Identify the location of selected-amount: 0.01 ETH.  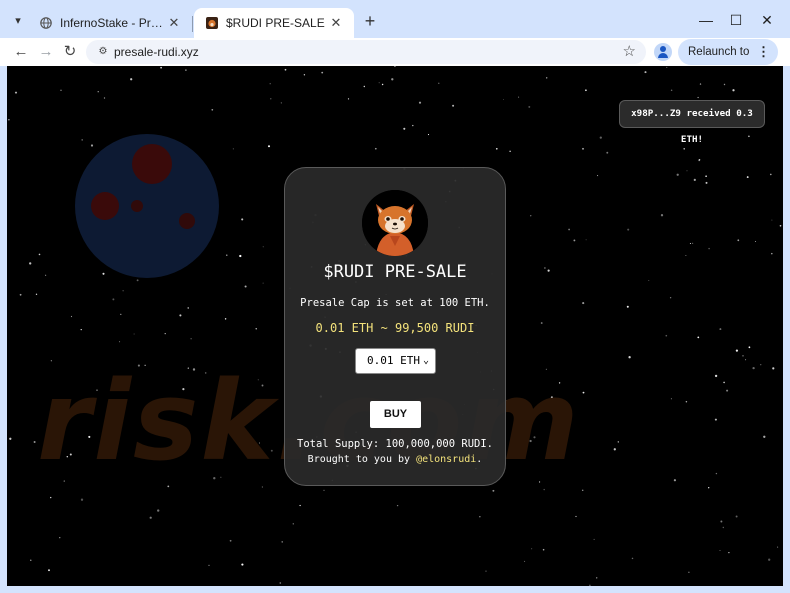
(393, 360).